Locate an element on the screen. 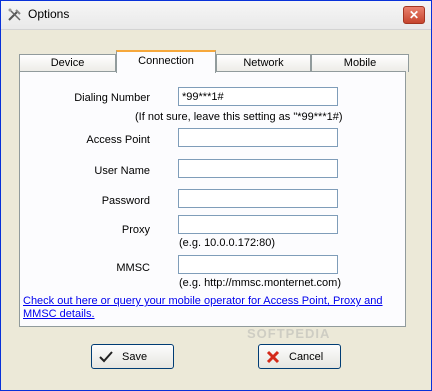 Image resolution: width=432 pixels, height=391 pixels. password-input is located at coordinates (258, 198).